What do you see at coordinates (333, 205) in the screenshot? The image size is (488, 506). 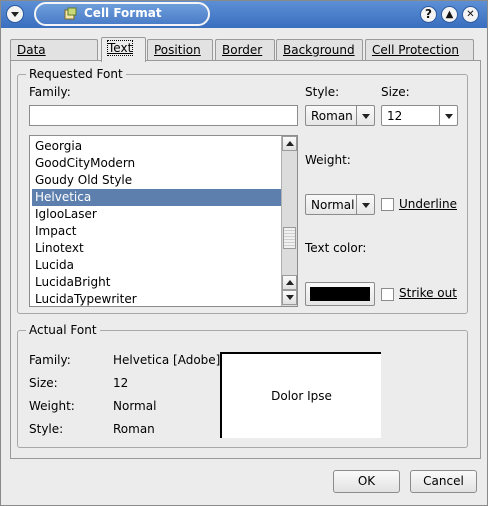 I see `weight-value: Normal` at bounding box center [333, 205].